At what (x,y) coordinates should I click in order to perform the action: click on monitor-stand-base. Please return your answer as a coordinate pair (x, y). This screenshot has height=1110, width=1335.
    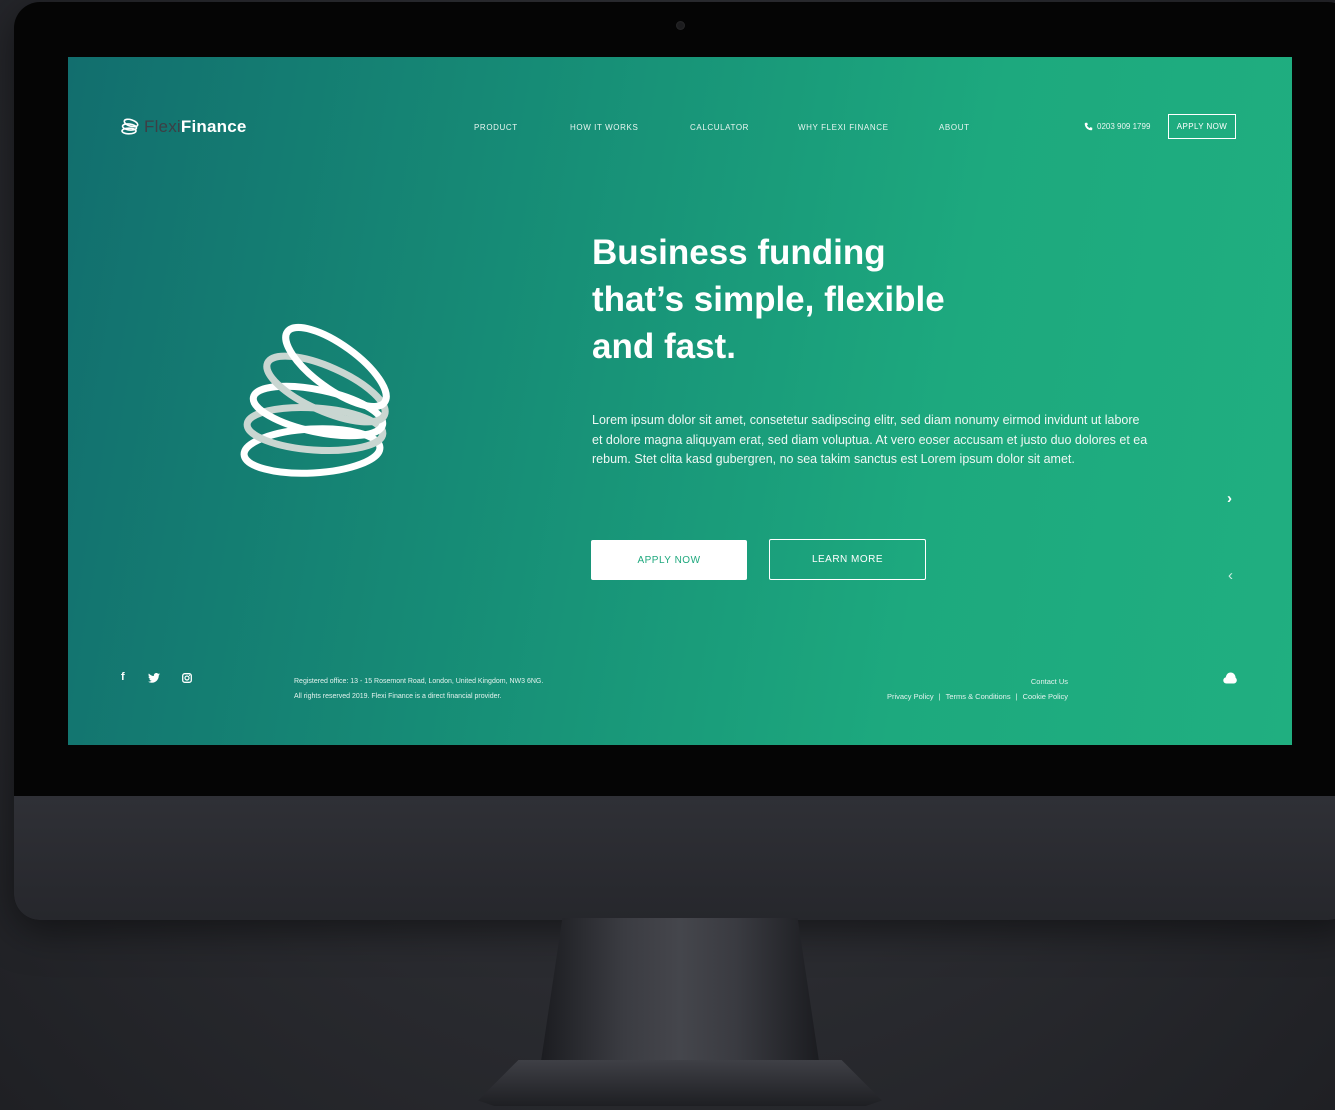
    Looking at the image, I should click on (680, 1083).